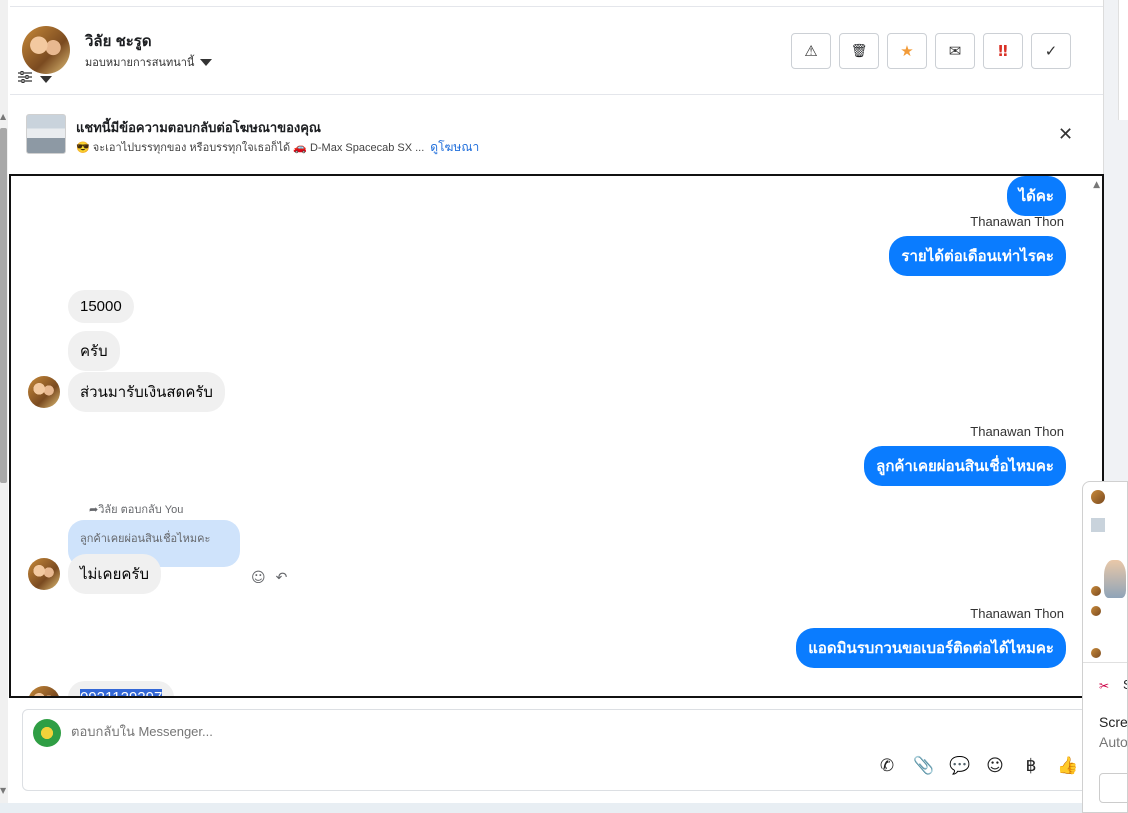 The width and height of the screenshot is (1128, 813). I want to click on envelope-open-icon: ✉, so click(955, 51).